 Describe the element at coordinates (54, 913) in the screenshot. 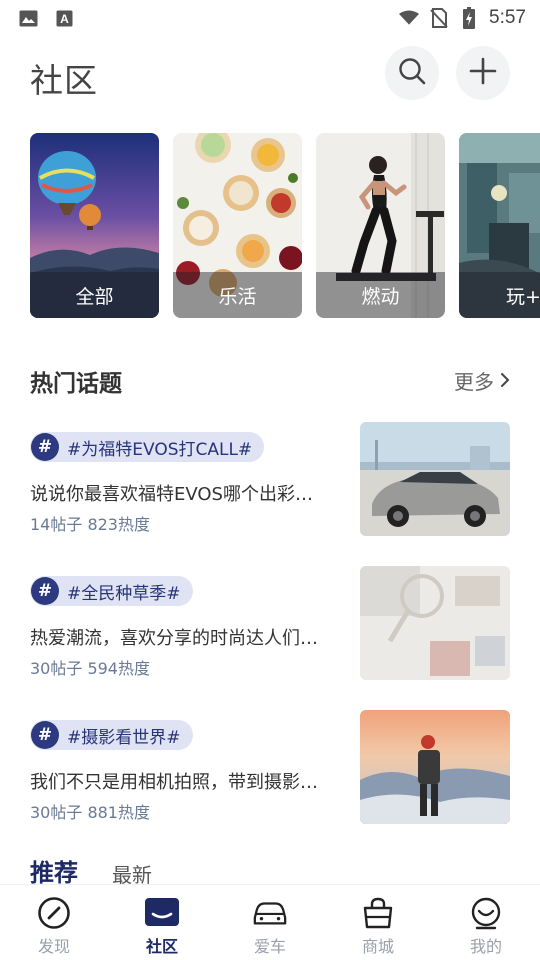

I see `compass-icon` at that location.